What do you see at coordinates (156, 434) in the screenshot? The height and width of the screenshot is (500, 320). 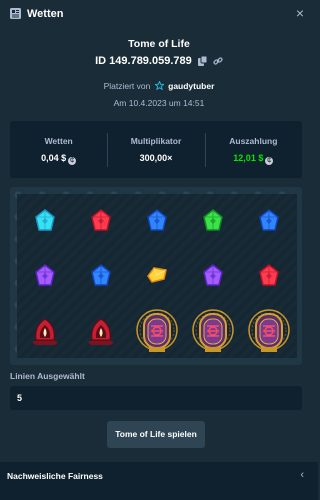 I see `play-game-button: Tome of Life spielen` at bounding box center [156, 434].